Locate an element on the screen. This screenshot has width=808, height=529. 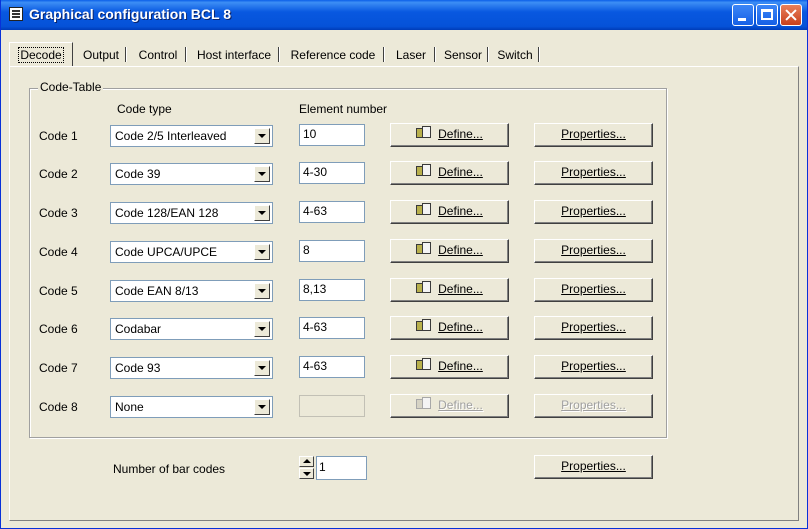
minimize-button is located at coordinates (743, 15).